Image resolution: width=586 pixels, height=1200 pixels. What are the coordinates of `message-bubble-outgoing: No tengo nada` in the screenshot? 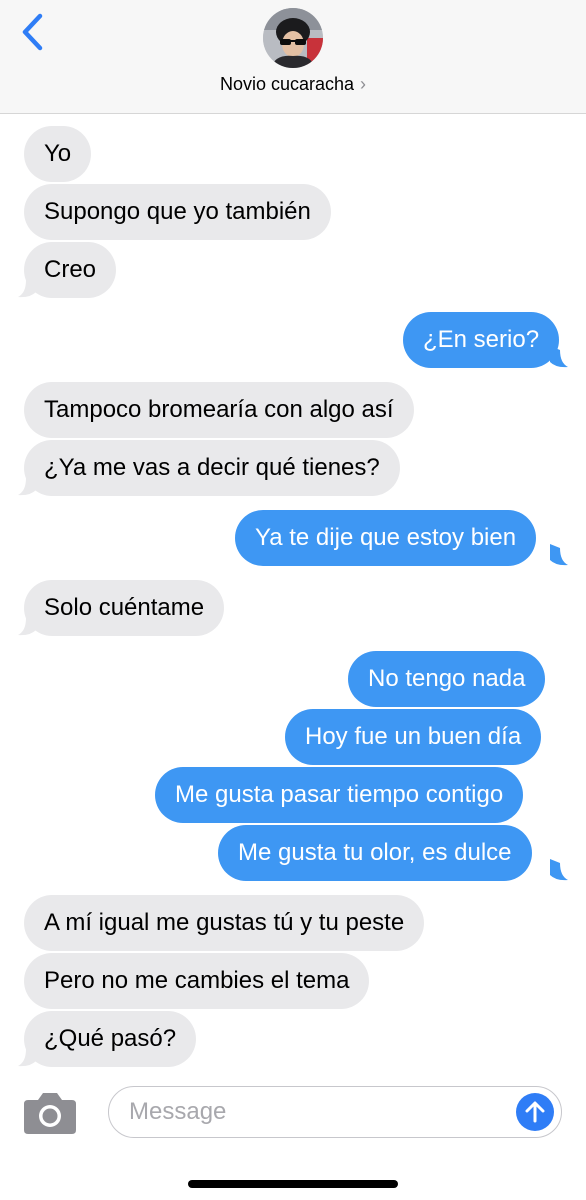 It's located at (447, 679).